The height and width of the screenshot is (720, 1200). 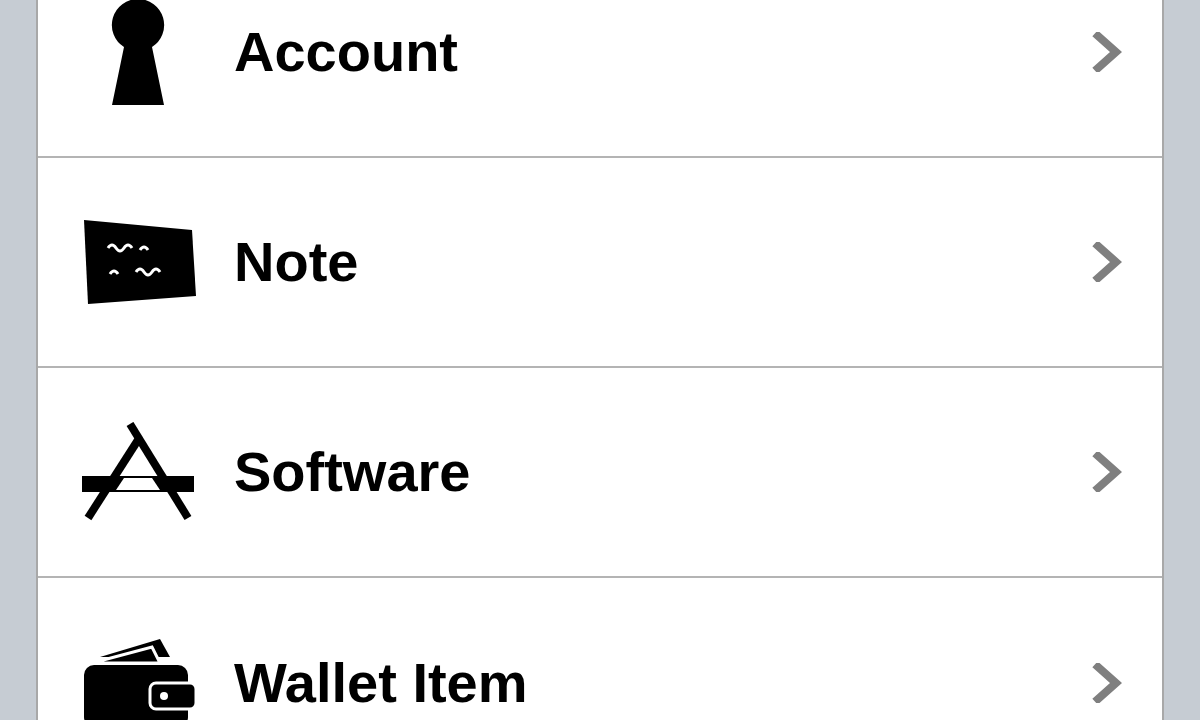 What do you see at coordinates (381, 683) in the screenshot?
I see `row-label: Wallet Item` at bounding box center [381, 683].